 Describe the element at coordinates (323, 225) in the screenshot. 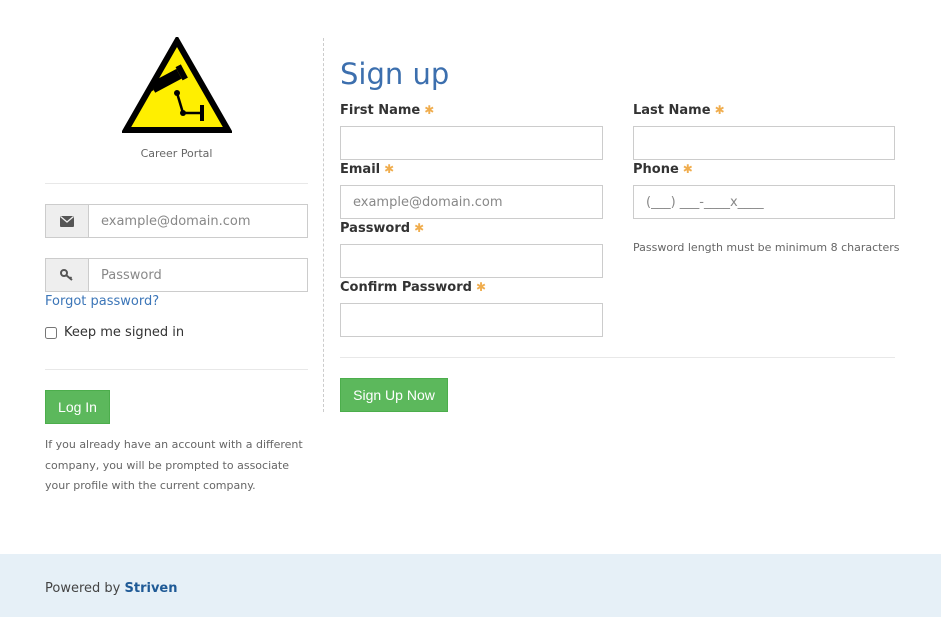

I see `column-divider` at that location.